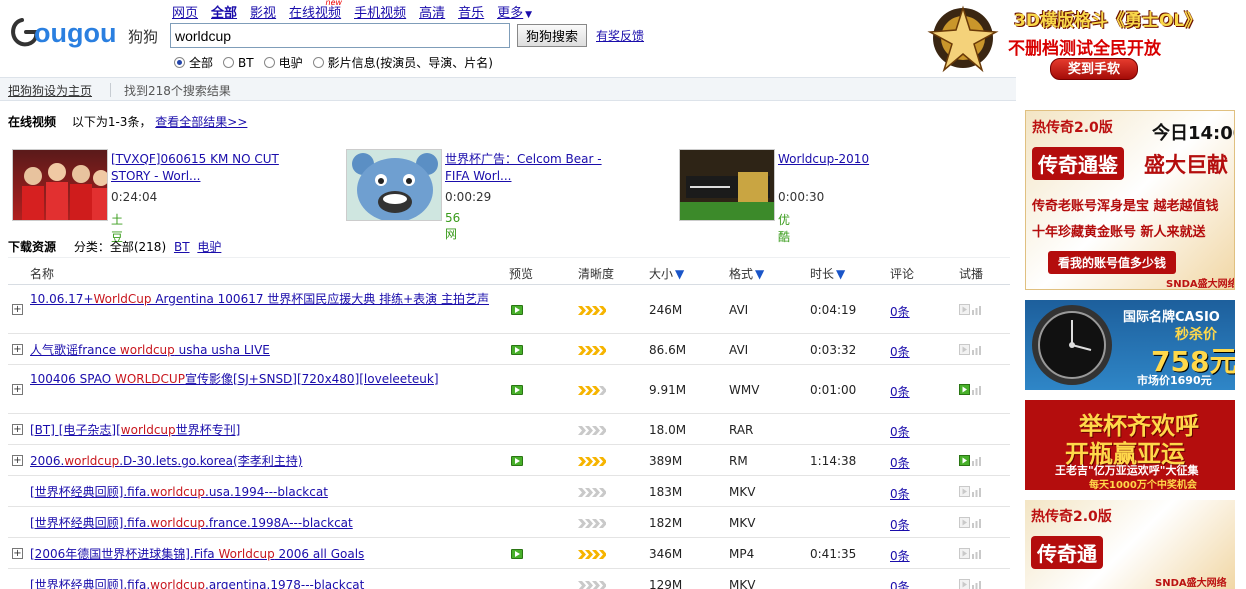 The image size is (1246, 589). What do you see at coordinates (50, 90) in the screenshot?
I see `set-homepage-link: 把狗狗设为主页` at bounding box center [50, 90].